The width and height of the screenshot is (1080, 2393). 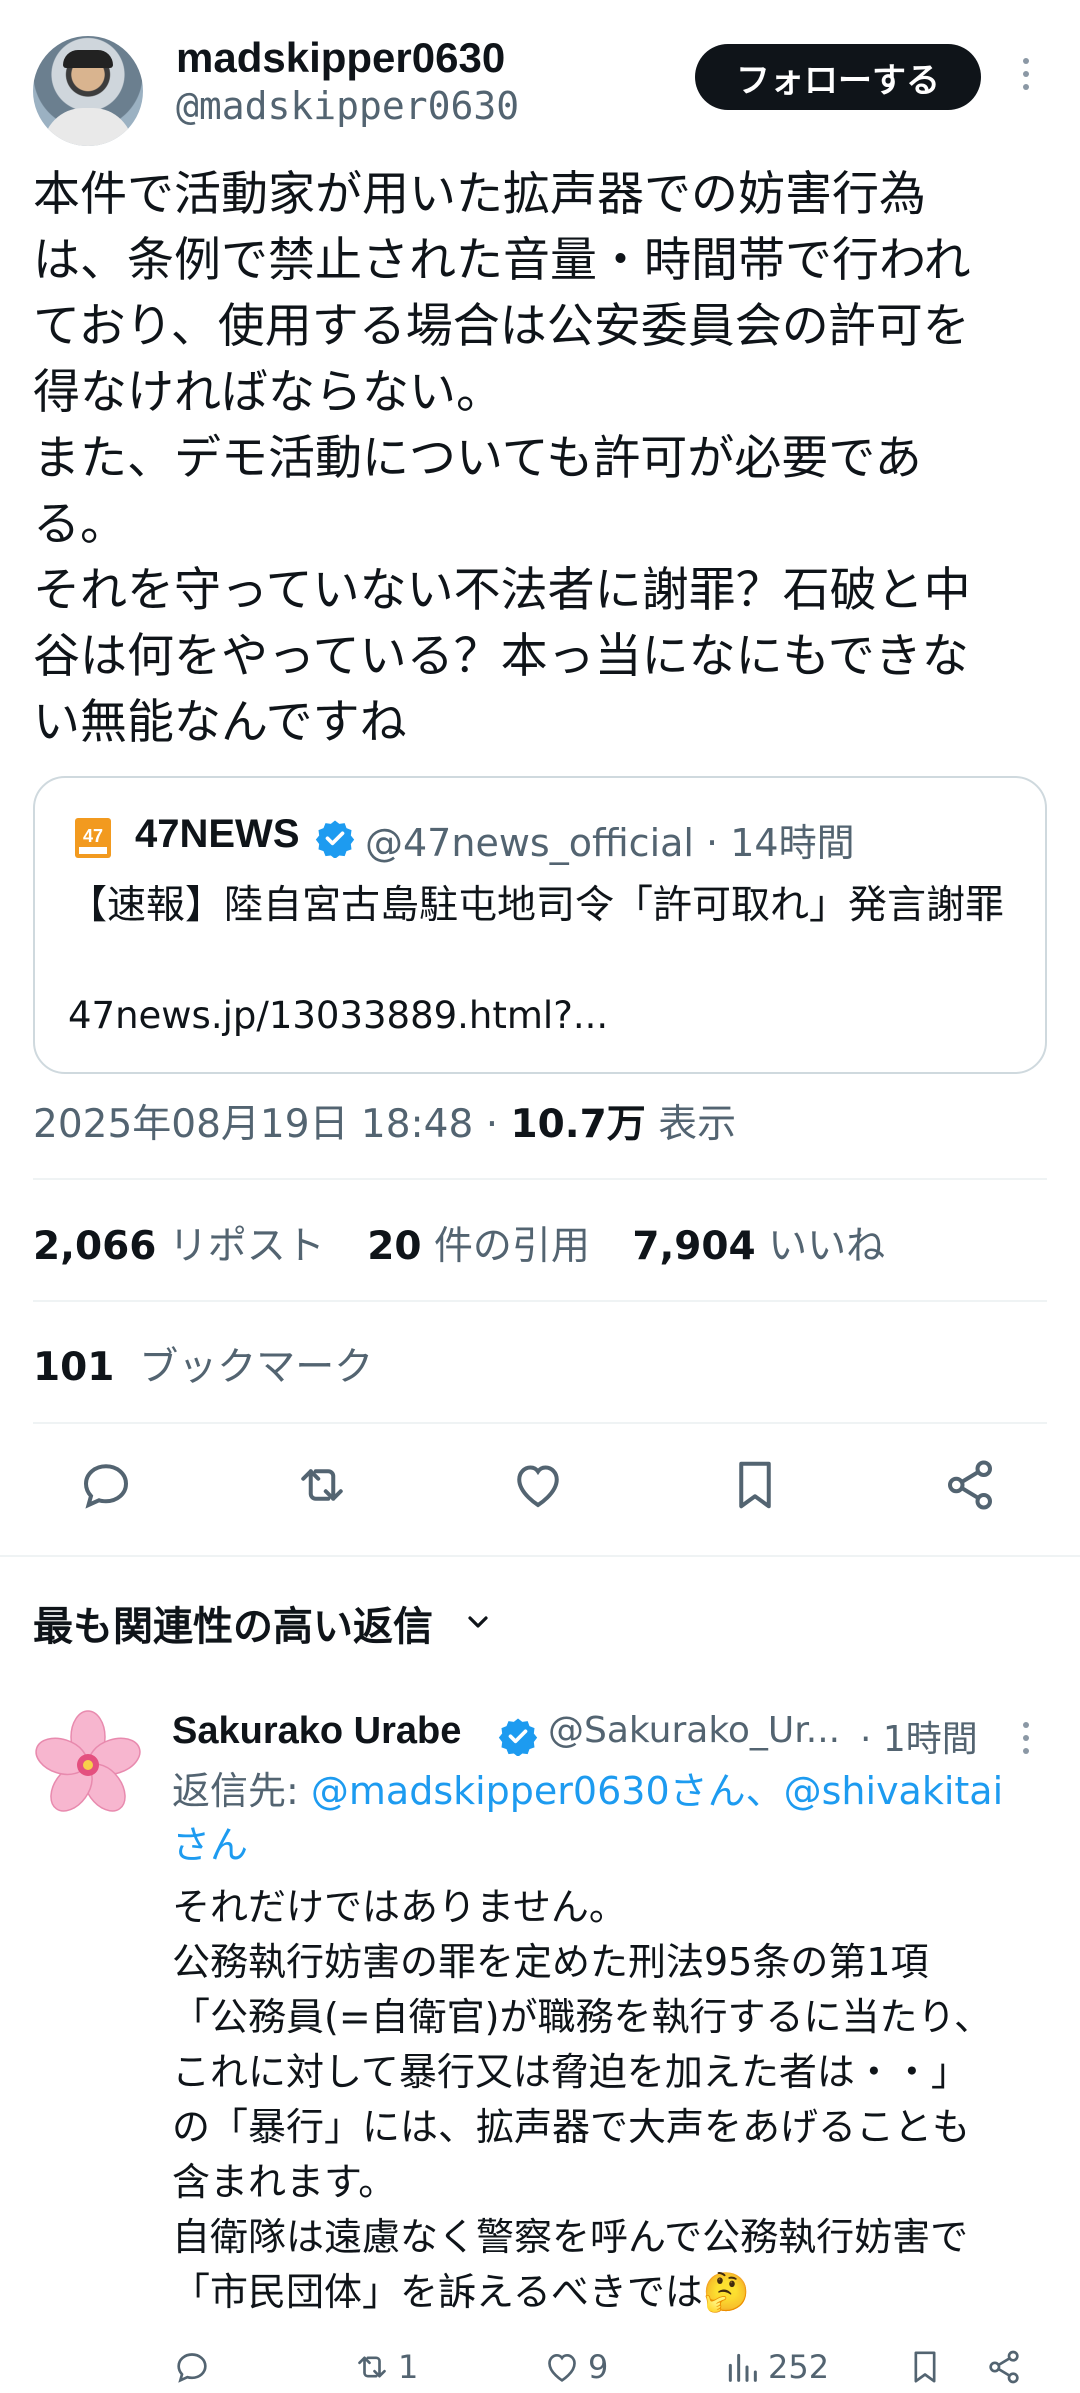 What do you see at coordinates (799, 2367) in the screenshot?
I see `reply-view-count: 252` at bounding box center [799, 2367].